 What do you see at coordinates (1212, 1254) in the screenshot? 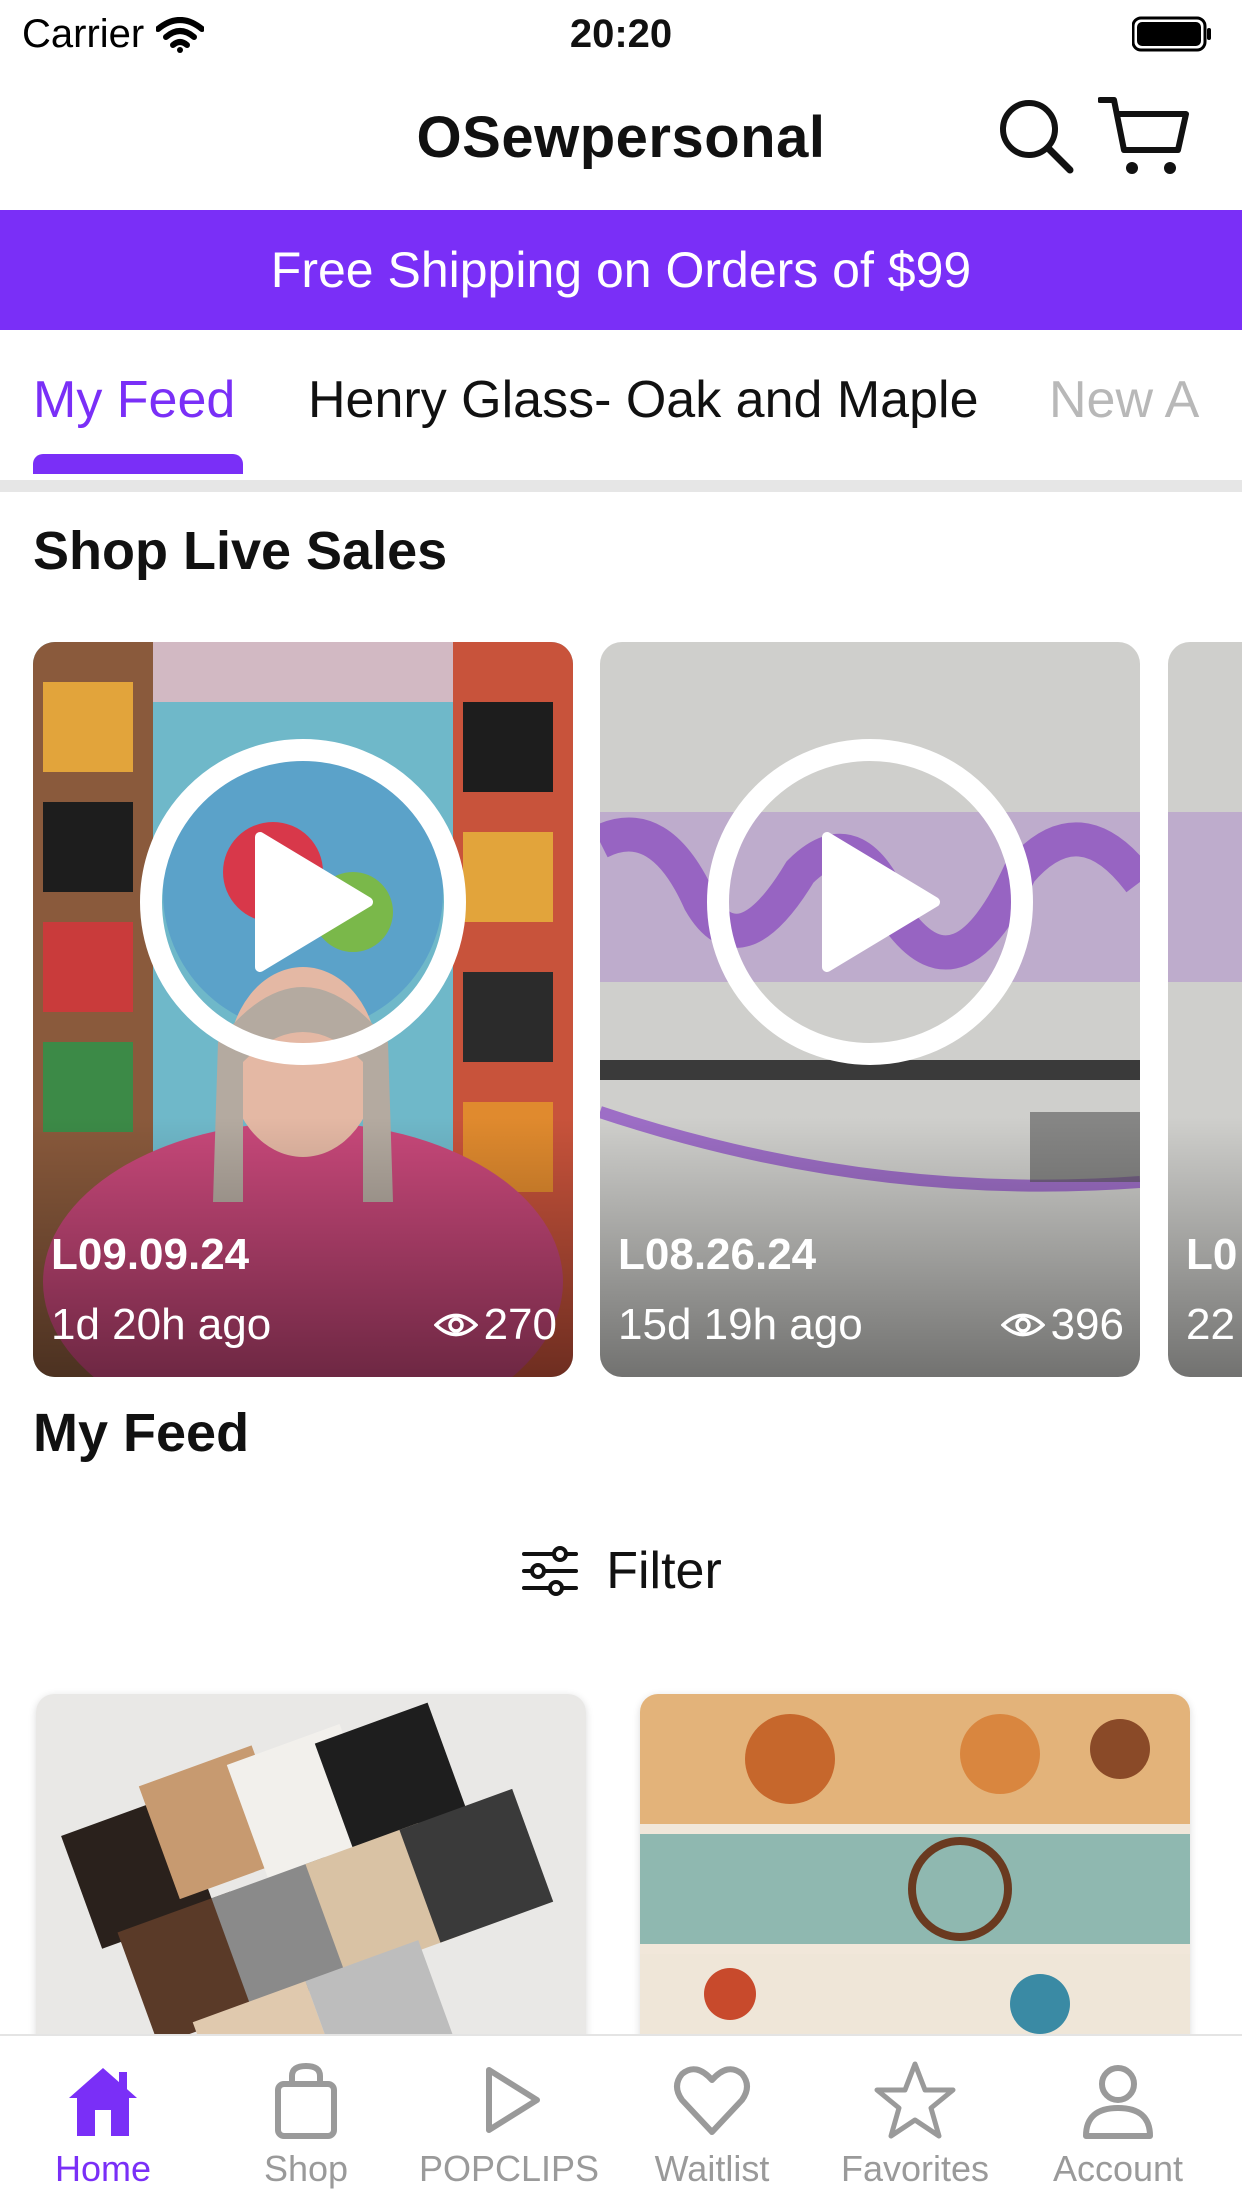
I see `live-sale-code: L0` at bounding box center [1212, 1254].